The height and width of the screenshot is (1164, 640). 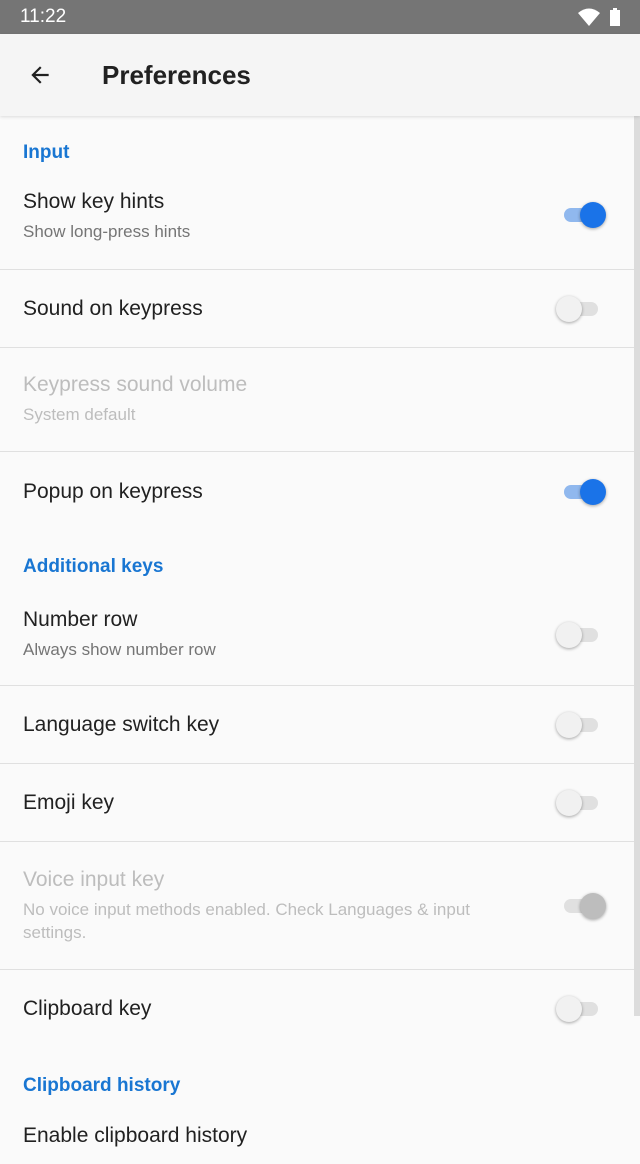 I want to click on status-bar: 11:22, so click(x=320, y=17).